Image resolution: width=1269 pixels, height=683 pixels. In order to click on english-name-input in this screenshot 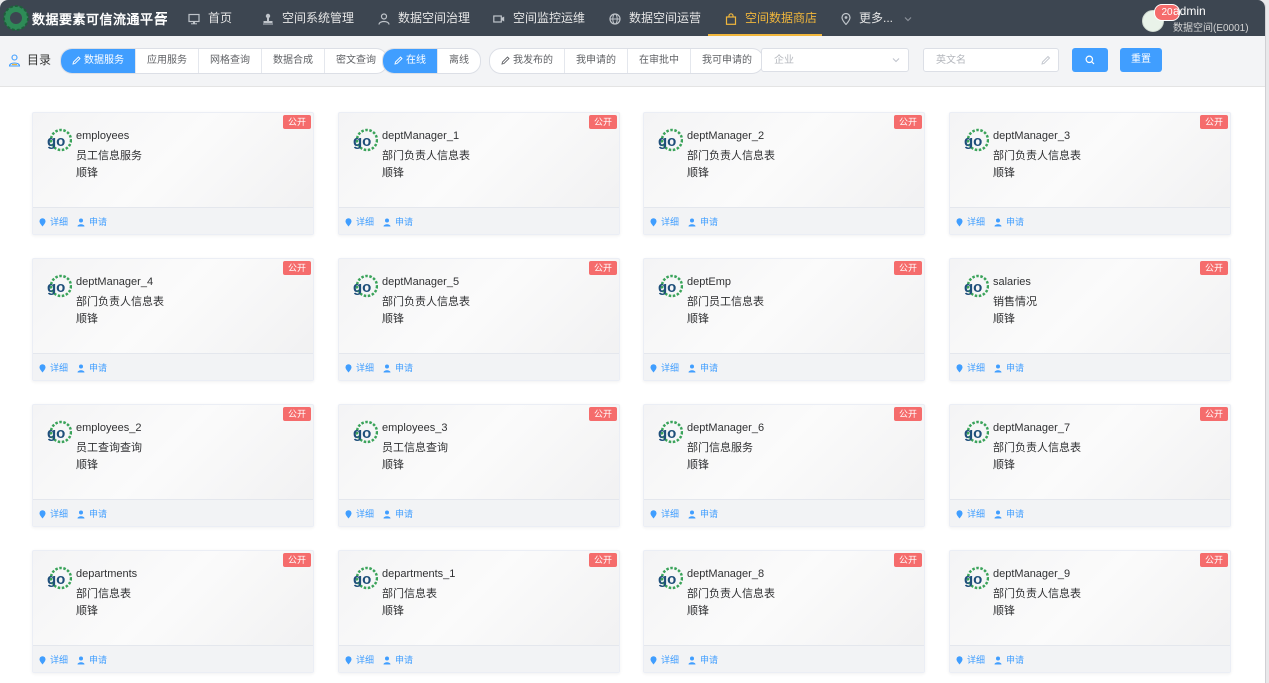, I will do `click(991, 60)`.